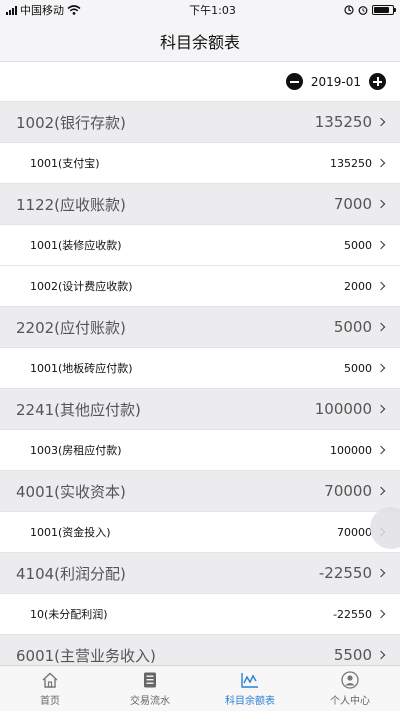  What do you see at coordinates (352, 655) in the screenshot?
I see `account-amount: 5500` at bounding box center [352, 655].